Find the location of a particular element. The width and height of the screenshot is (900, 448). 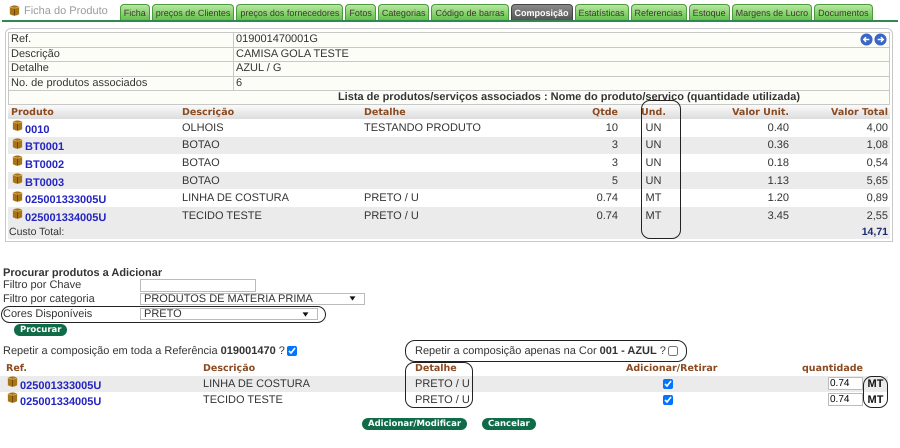

info-label: No. de produtos associados is located at coordinates (121, 83).